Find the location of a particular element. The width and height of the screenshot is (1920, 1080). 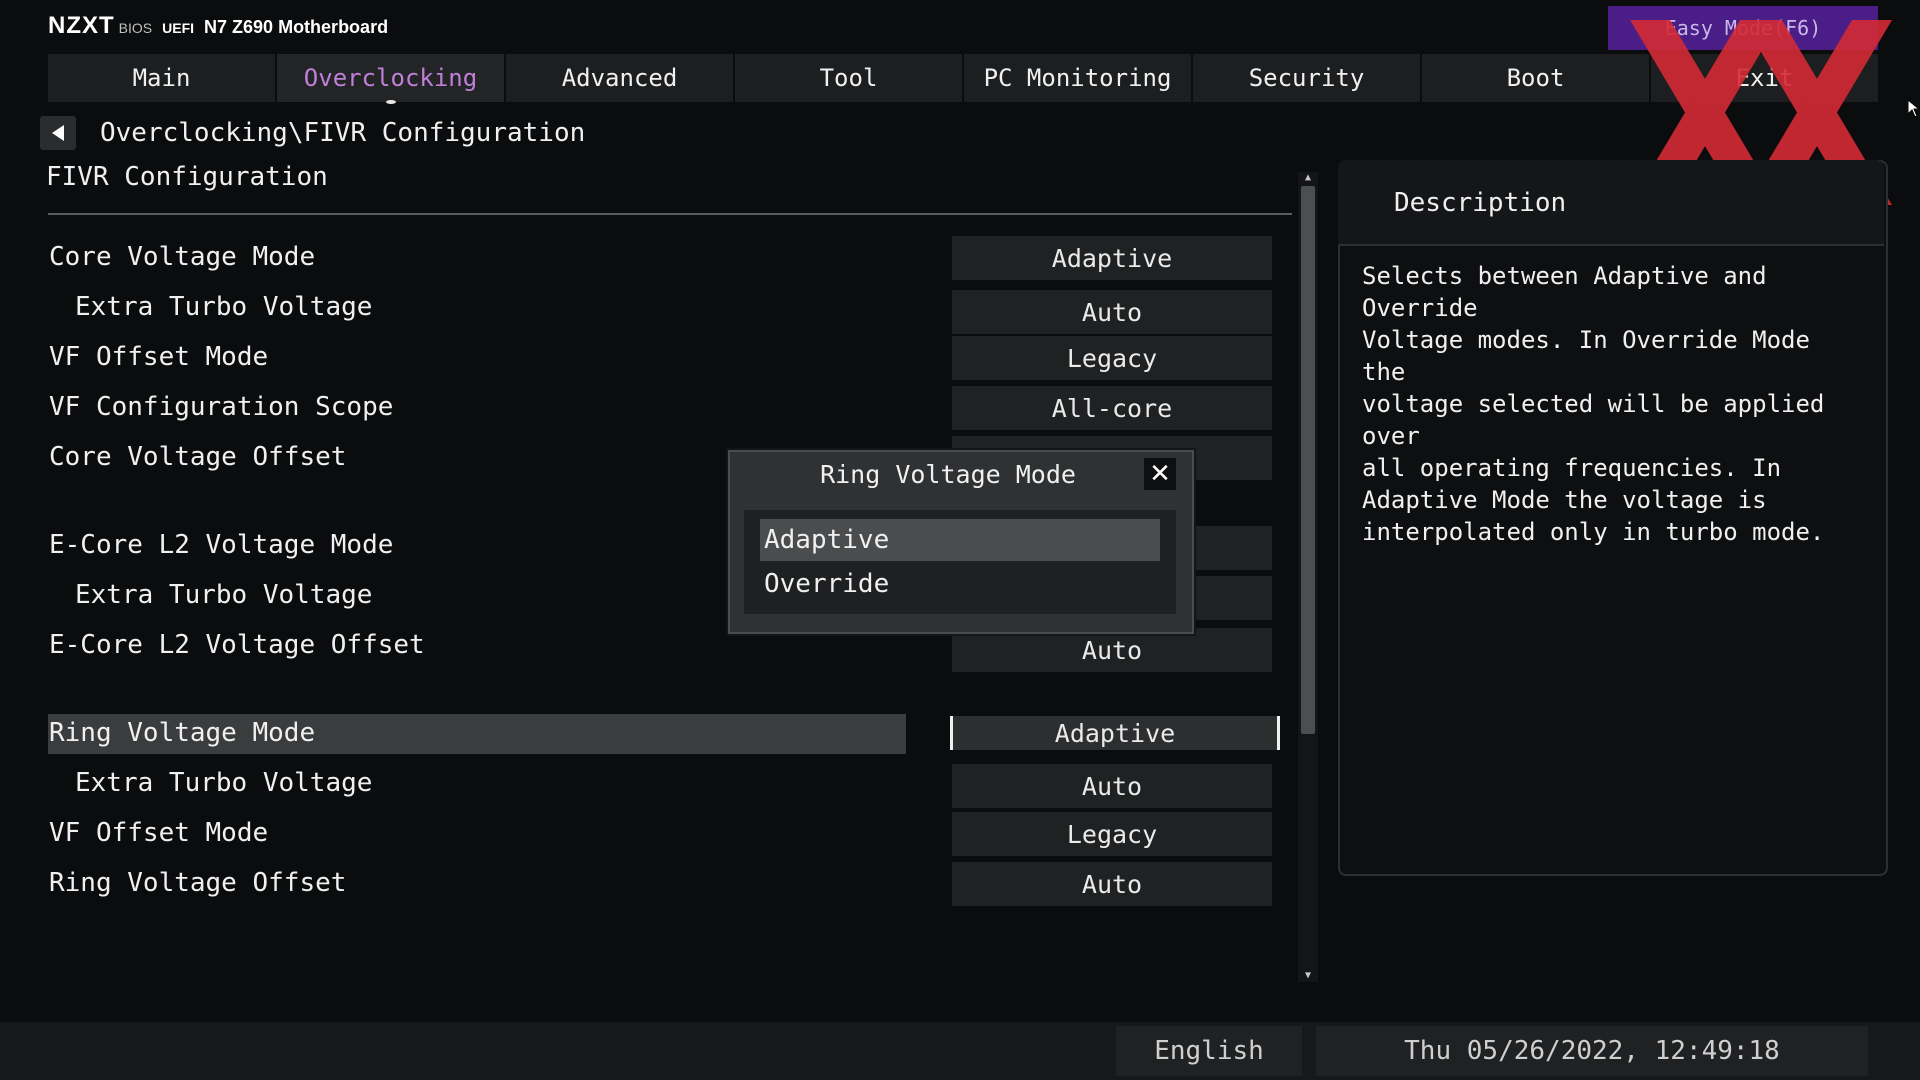

tab-boot: Boot is located at coordinates (1536, 78).